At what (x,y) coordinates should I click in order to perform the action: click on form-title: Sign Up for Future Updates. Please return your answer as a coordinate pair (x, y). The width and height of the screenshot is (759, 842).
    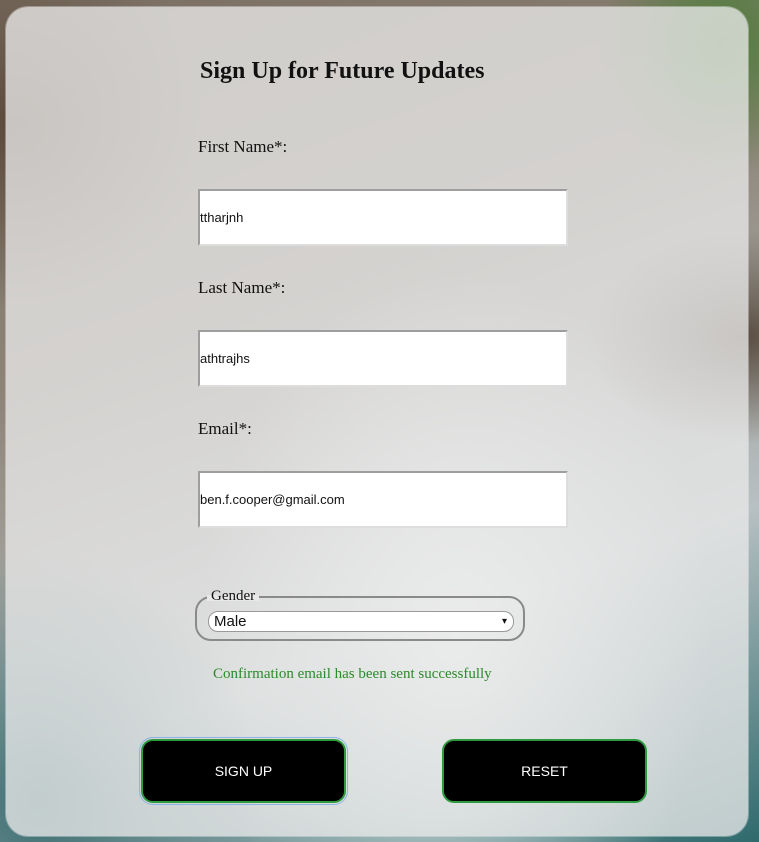
    Looking at the image, I should click on (342, 71).